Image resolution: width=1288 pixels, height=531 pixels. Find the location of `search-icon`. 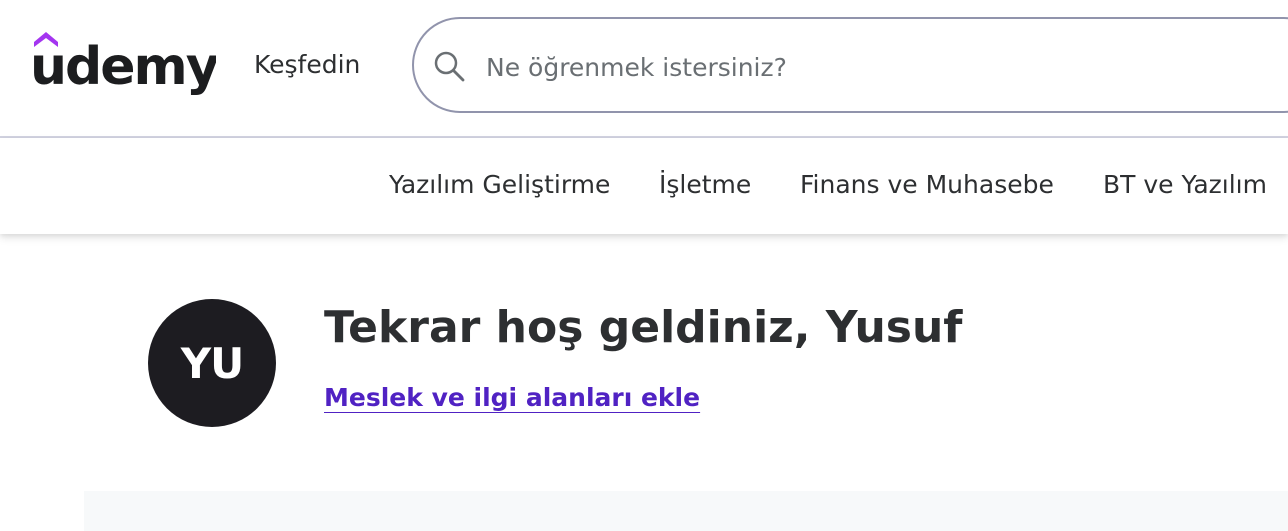

search-icon is located at coordinates (449, 66).